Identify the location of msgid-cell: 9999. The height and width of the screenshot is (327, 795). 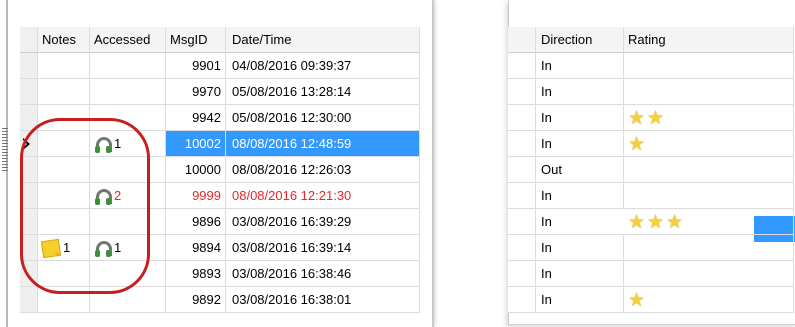
(196, 196).